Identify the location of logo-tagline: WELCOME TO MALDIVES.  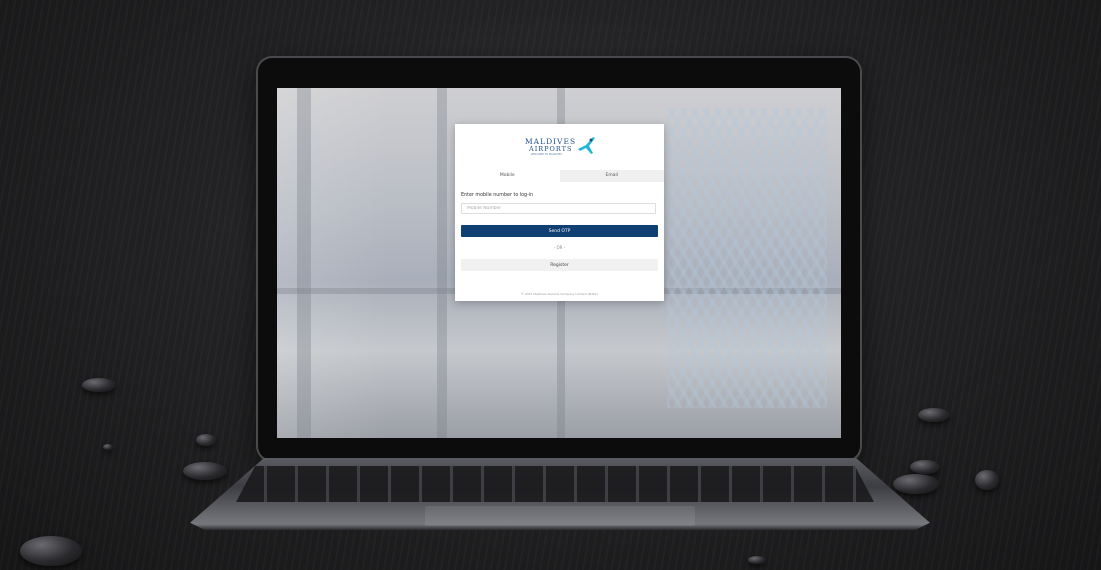
(546, 154).